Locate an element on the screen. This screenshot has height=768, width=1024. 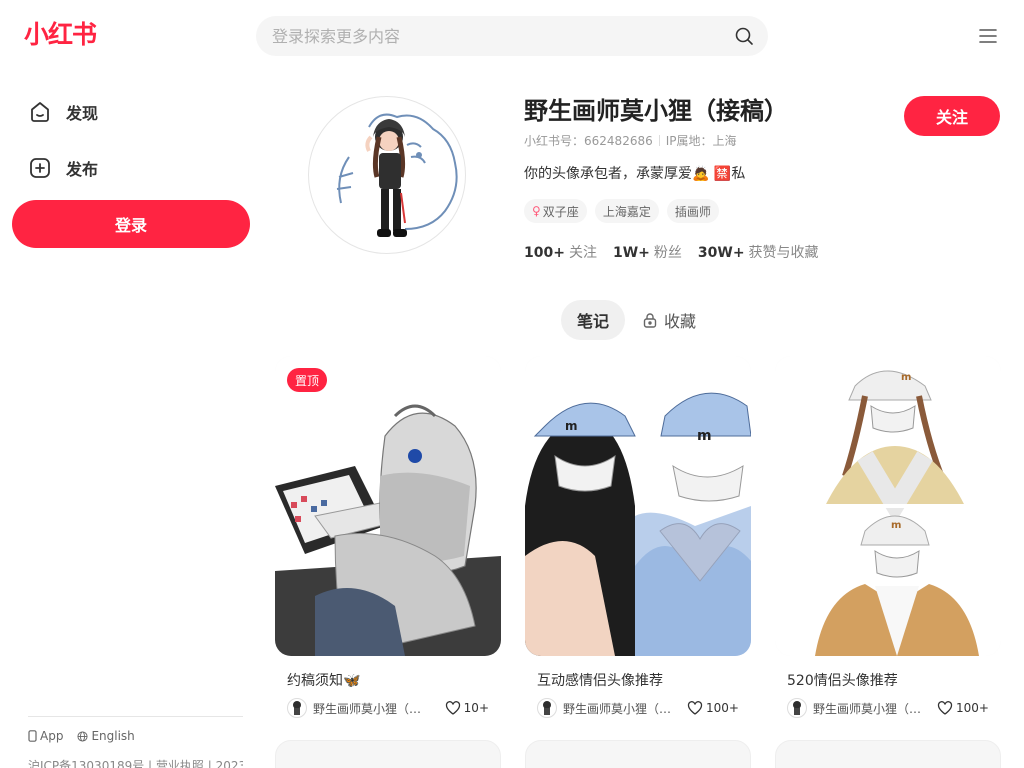
note-cover-illustration is located at coordinates (388, 506).